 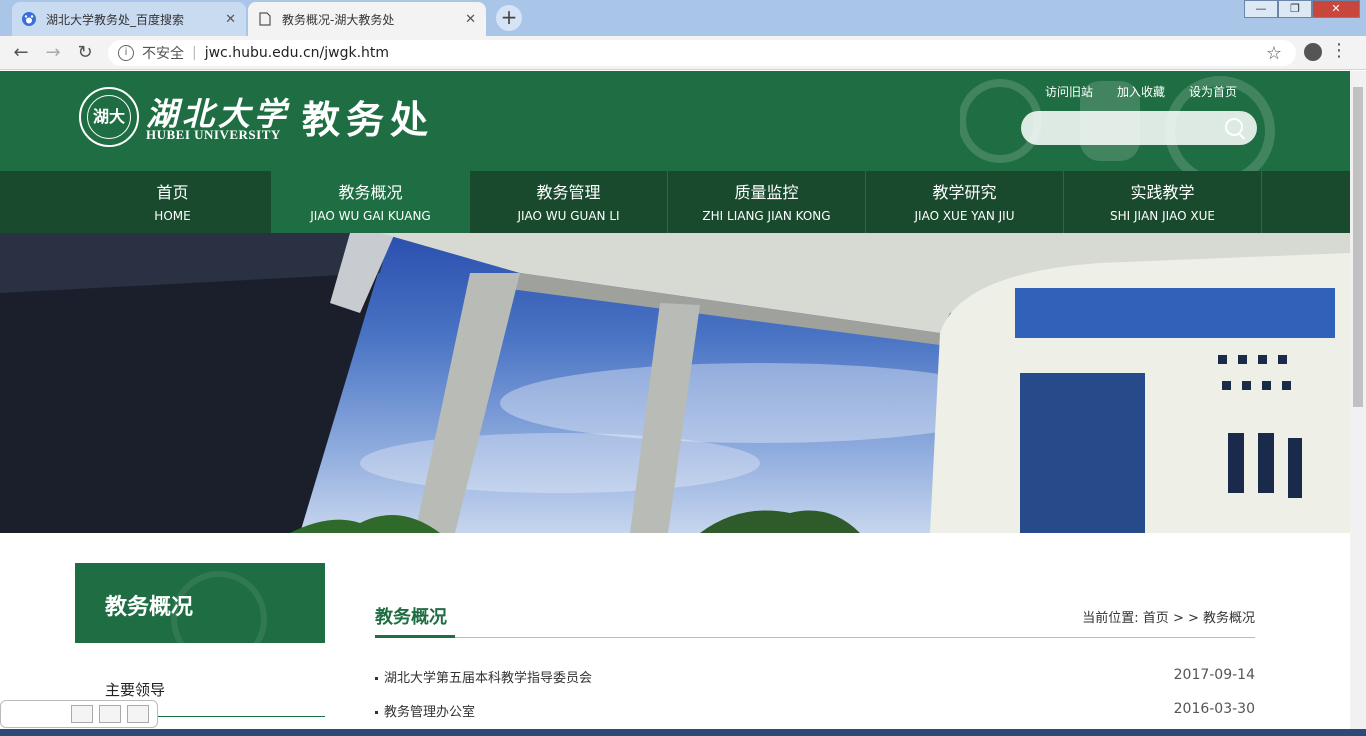 I want to click on section-title-underline, so click(x=415, y=636).